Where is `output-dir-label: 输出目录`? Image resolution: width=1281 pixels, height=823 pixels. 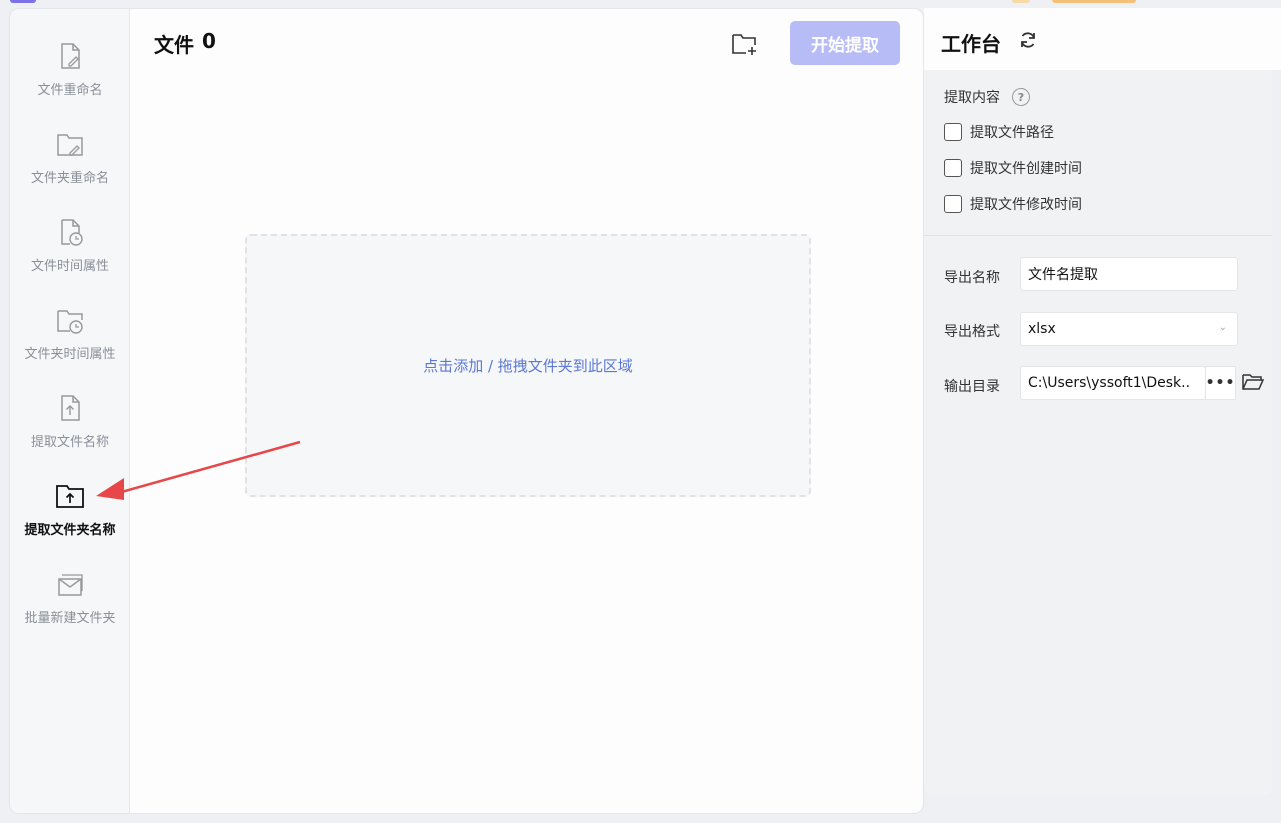
output-dir-label: 输出目录 is located at coordinates (972, 387).